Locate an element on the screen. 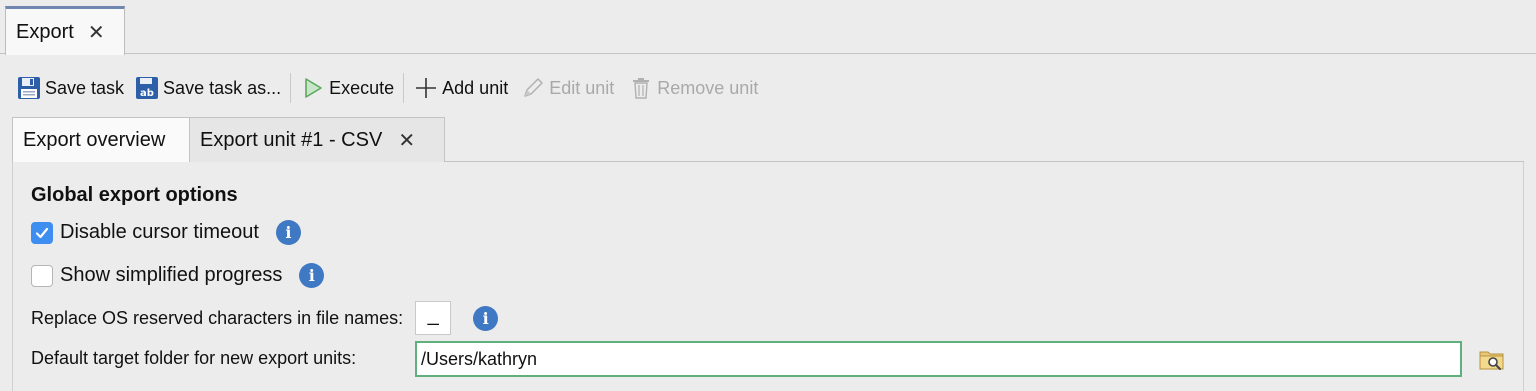 This screenshot has height=391, width=1536. edit-unit-button: Edit unit is located at coordinates (567, 88).